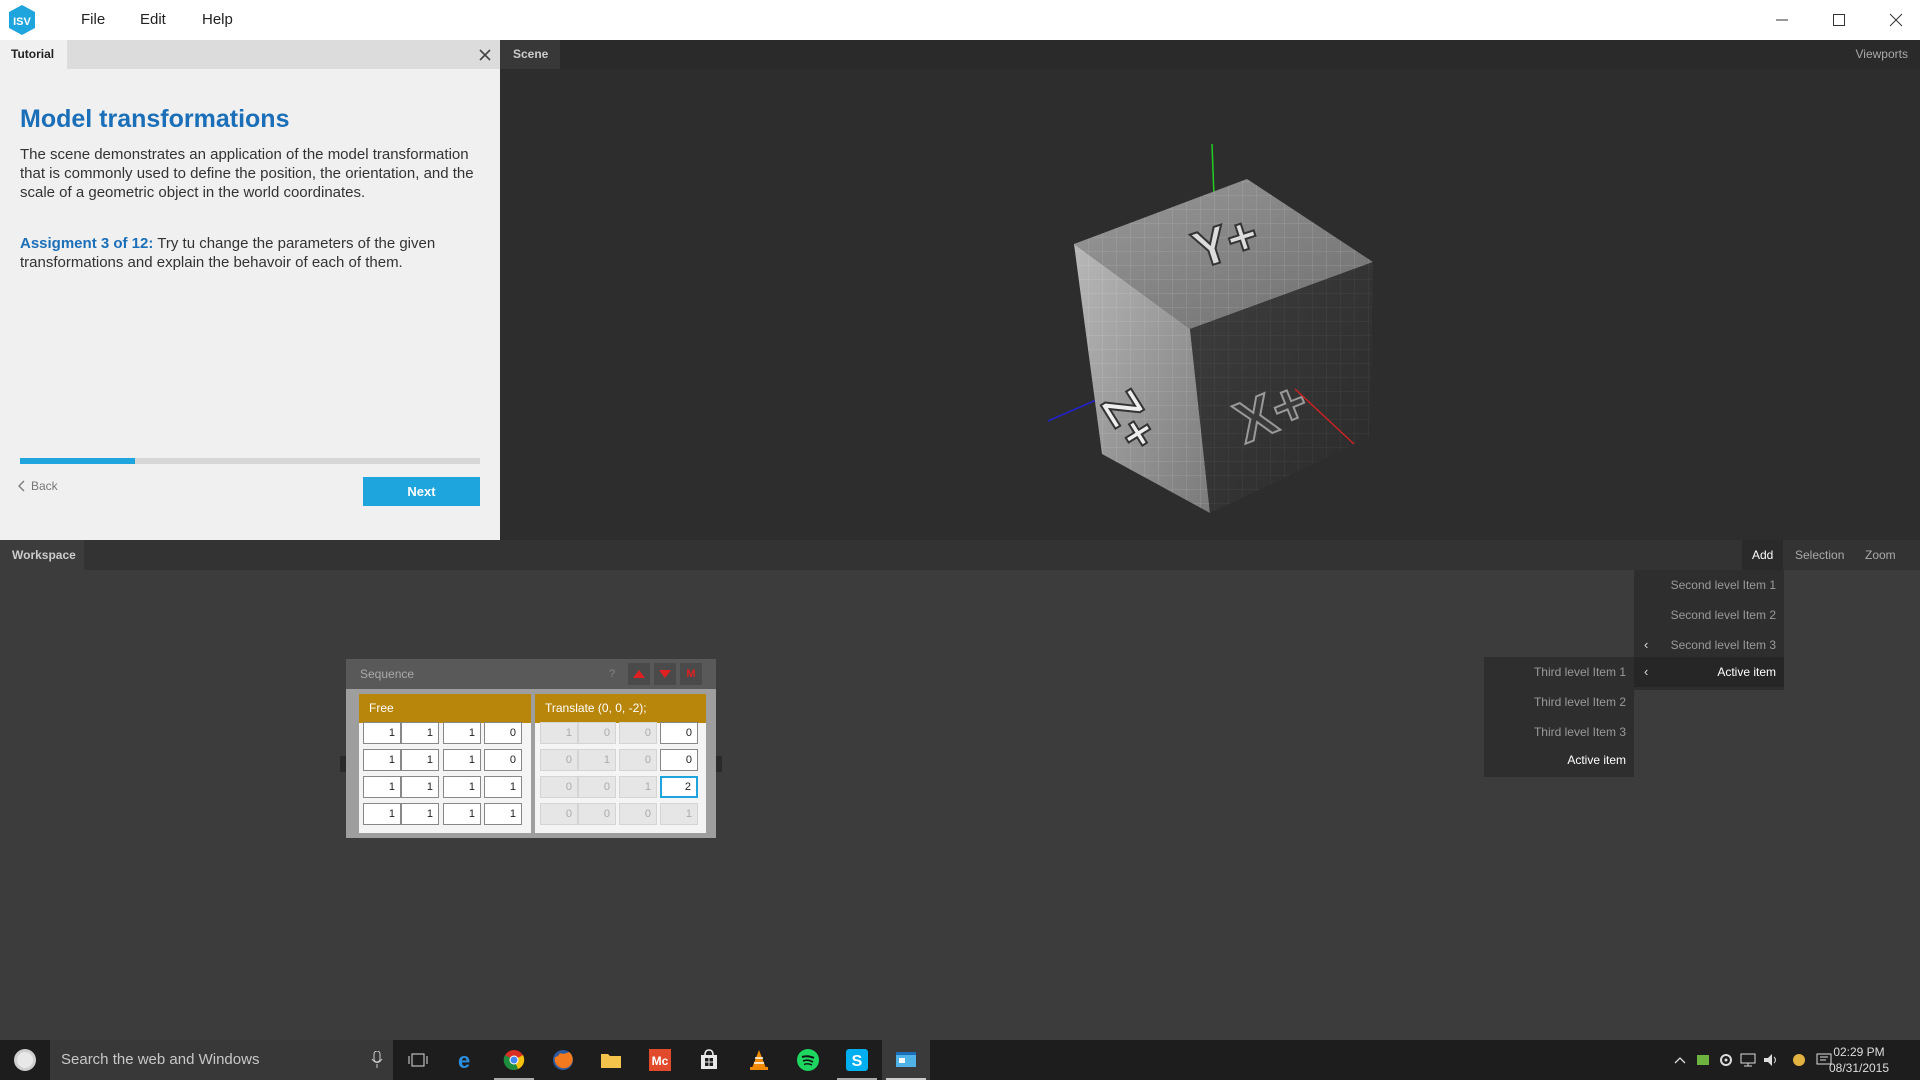 The width and height of the screenshot is (1920, 1080). I want to click on skype-button: S, so click(857, 1060).